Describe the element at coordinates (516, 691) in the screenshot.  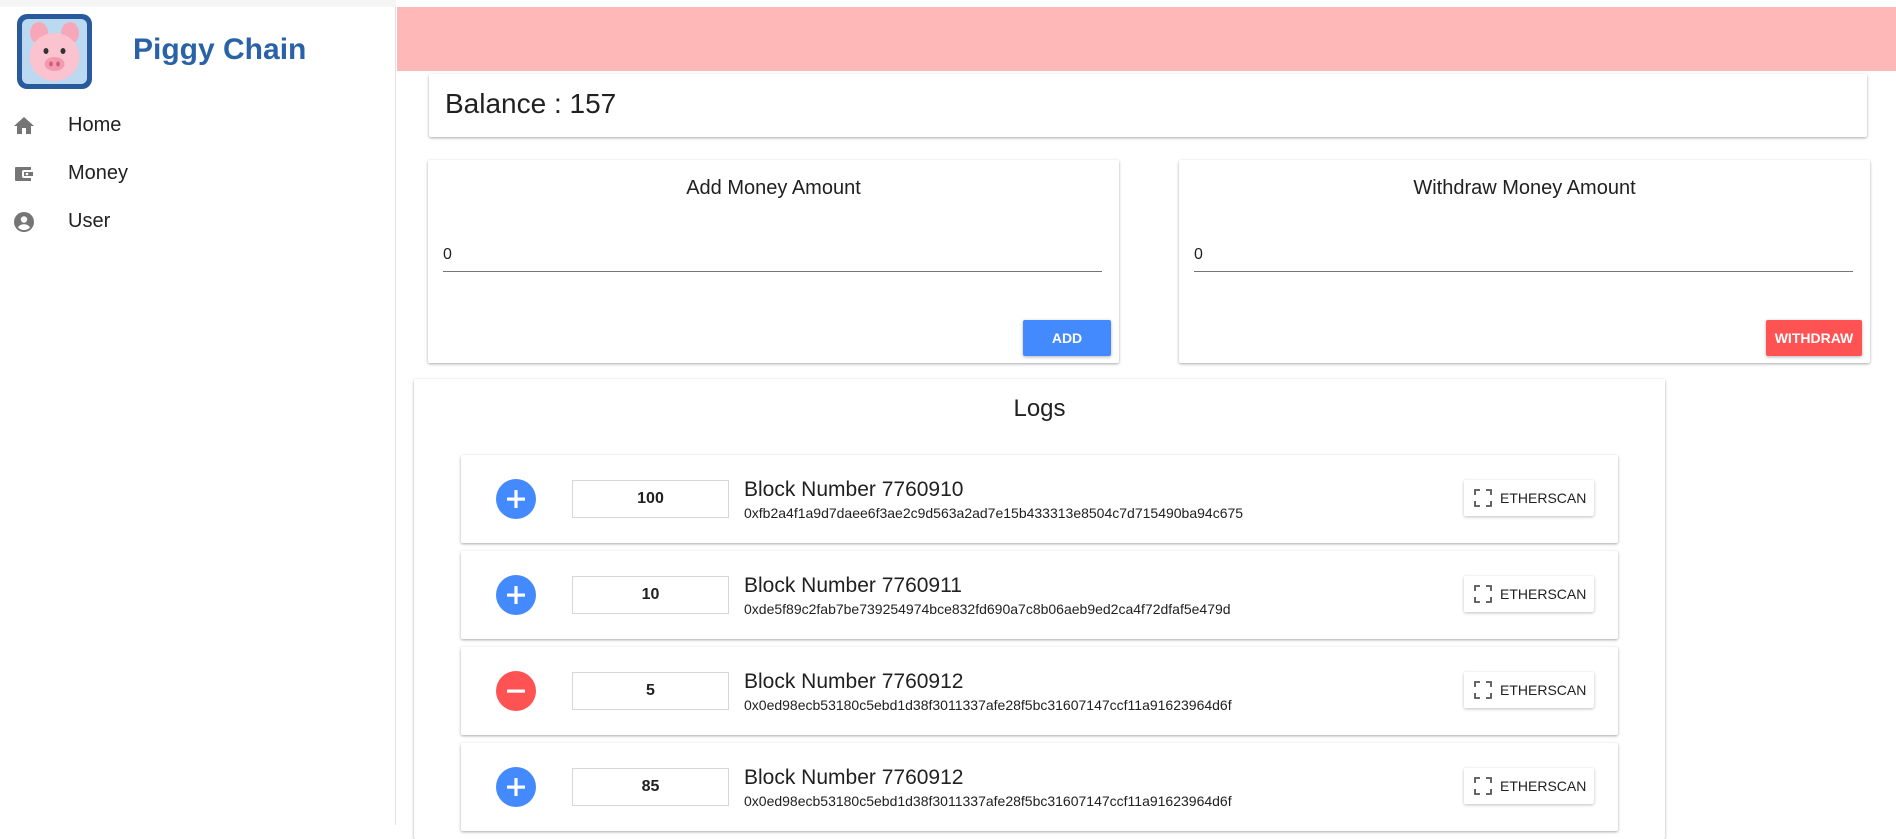
I see `minus-circle-icon` at that location.